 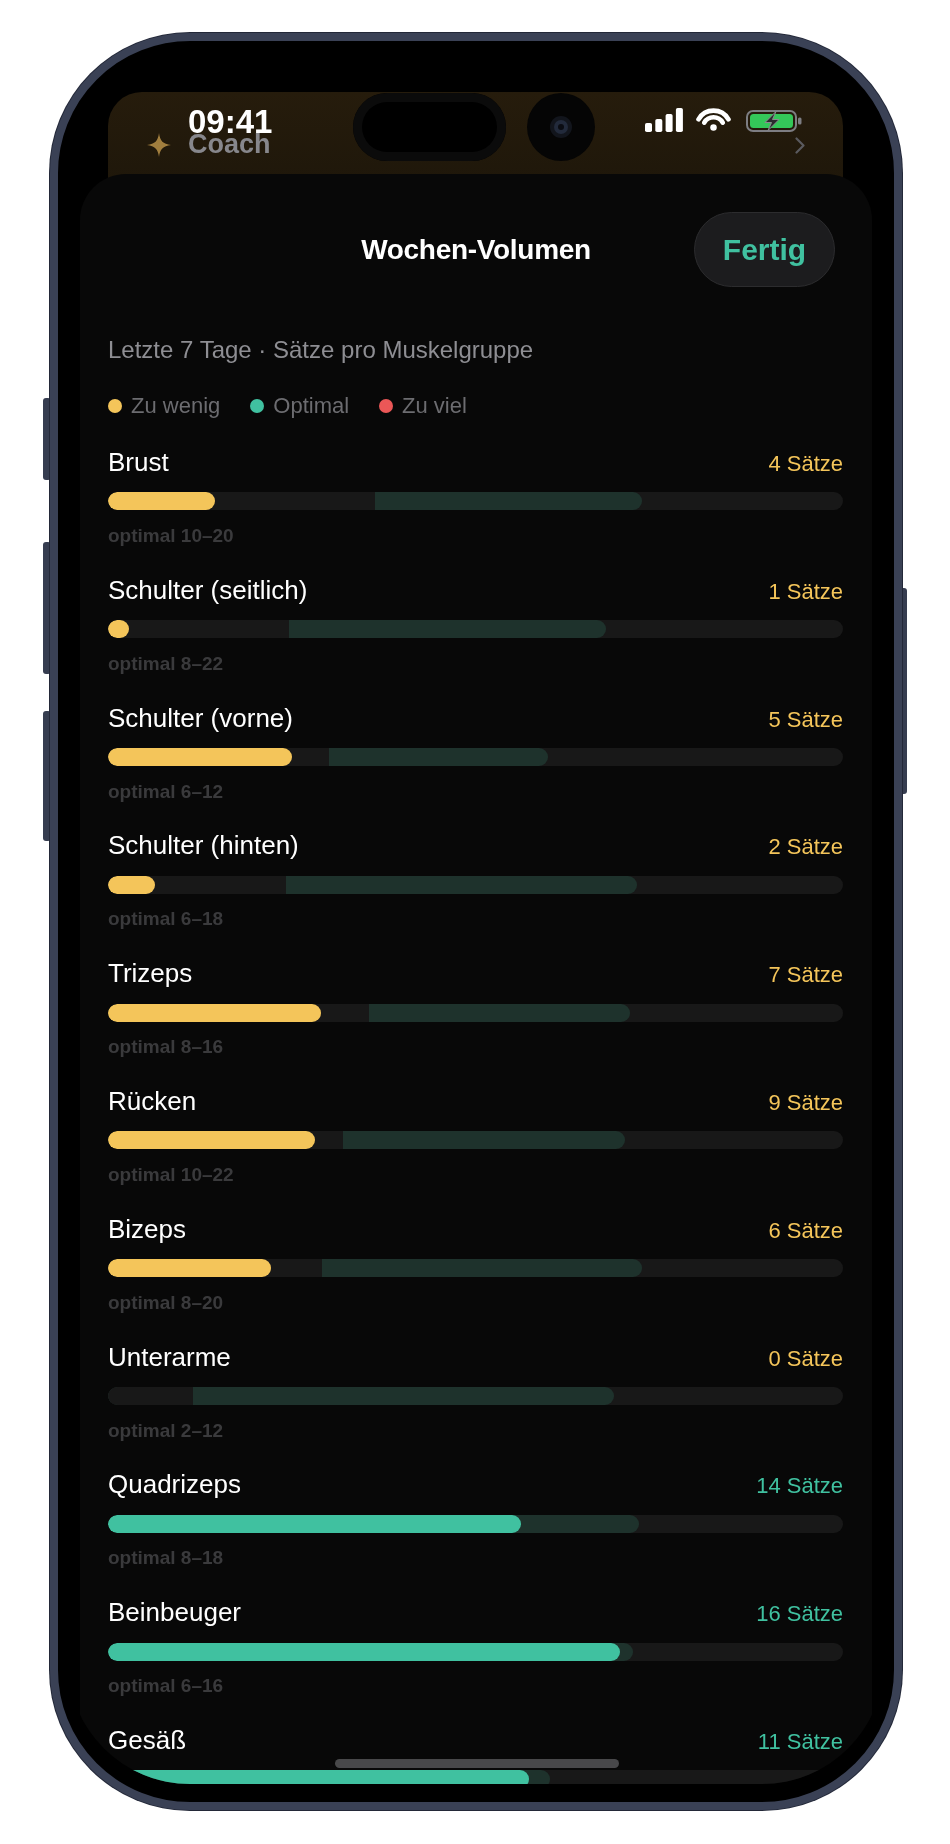 I want to click on camera-lens-icon, so click(x=561, y=127).